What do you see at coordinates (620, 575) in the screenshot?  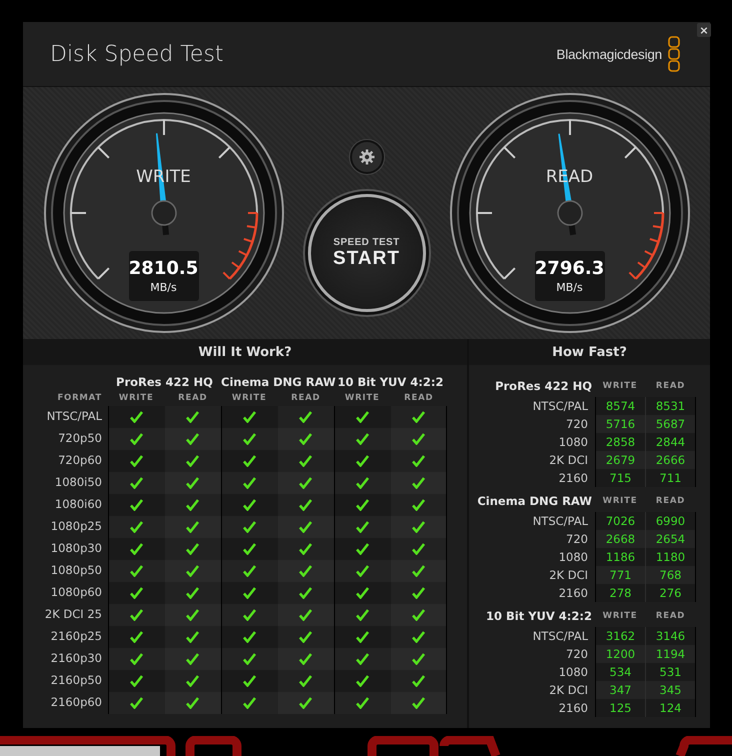 I see `write-speed: 771` at bounding box center [620, 575].